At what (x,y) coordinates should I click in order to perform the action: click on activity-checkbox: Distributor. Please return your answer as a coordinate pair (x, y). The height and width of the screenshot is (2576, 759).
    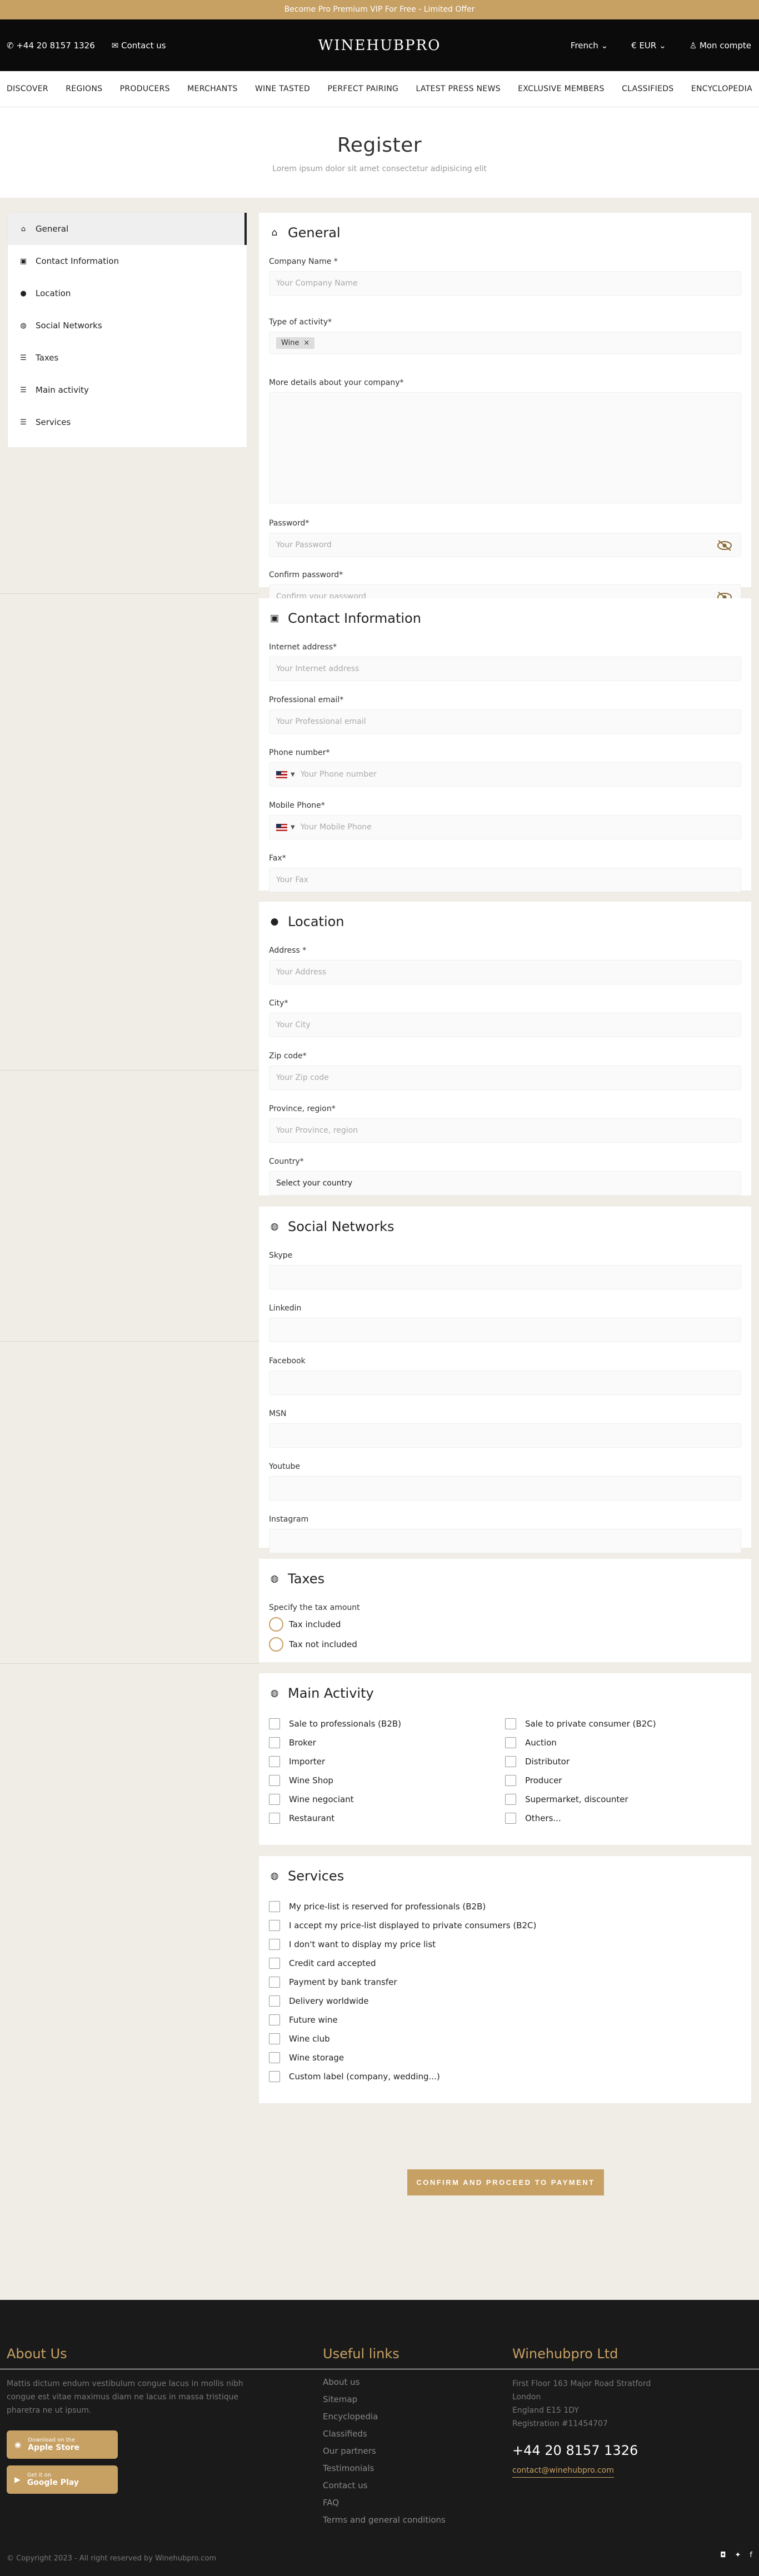
    Looking at the image, I should click on (623, 1761).